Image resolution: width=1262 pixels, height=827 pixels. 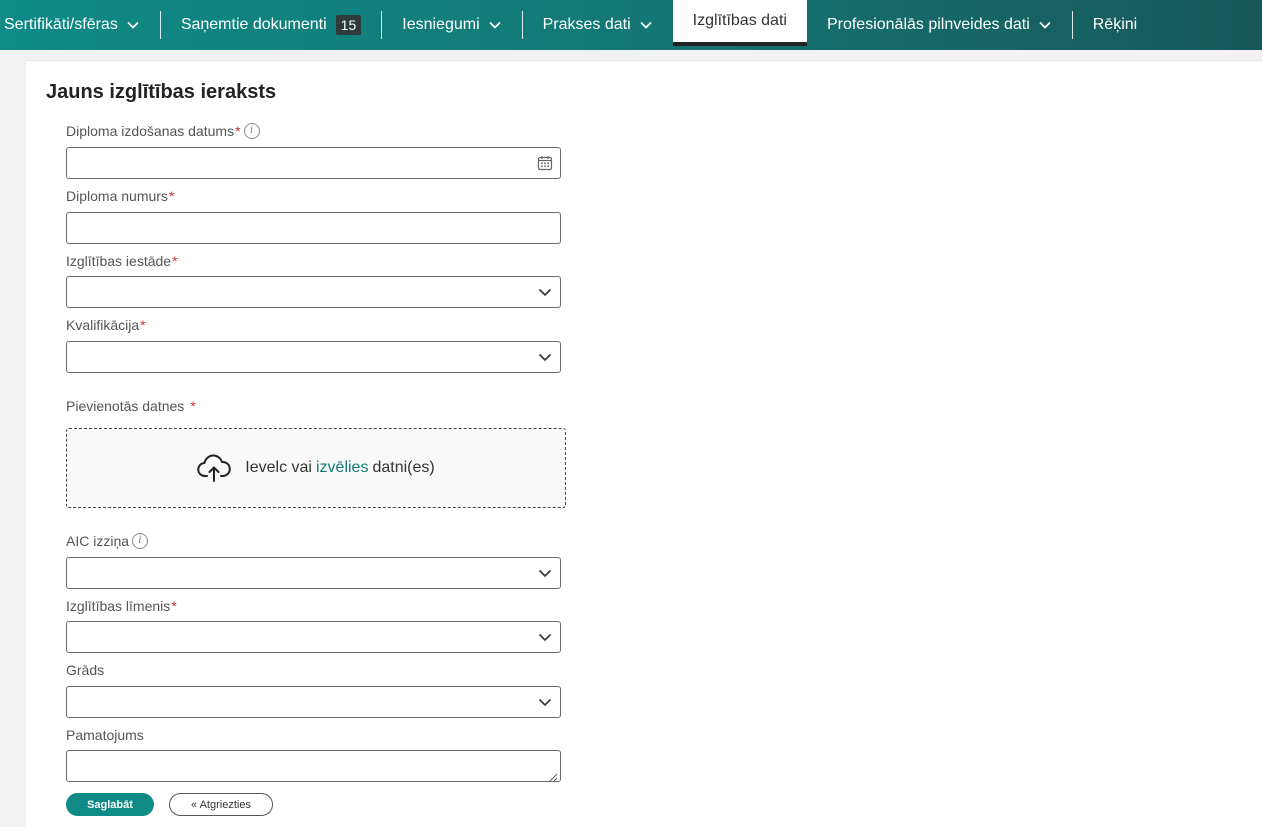 What do you see at coordinates (161, 92) in the screenshot?
I see `page-title: Jauns izglītības ieraksts` at bounding box center [161, 92].